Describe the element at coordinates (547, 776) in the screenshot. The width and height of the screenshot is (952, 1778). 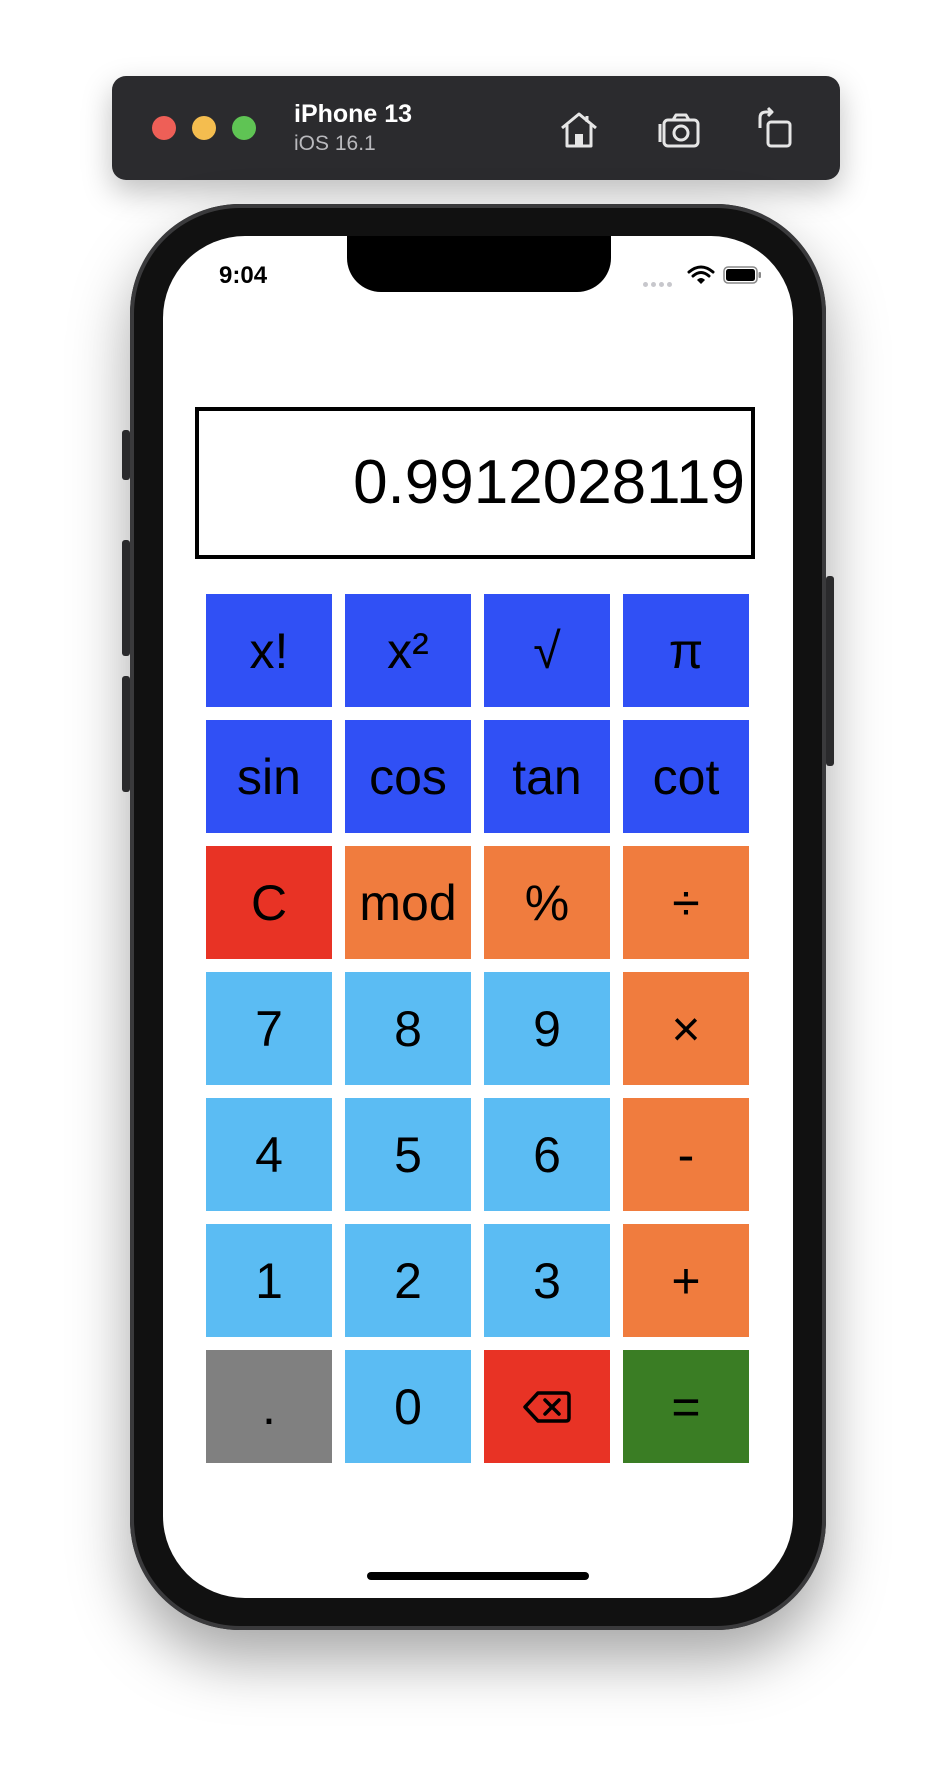
I see `tan-button: tan` at that location.